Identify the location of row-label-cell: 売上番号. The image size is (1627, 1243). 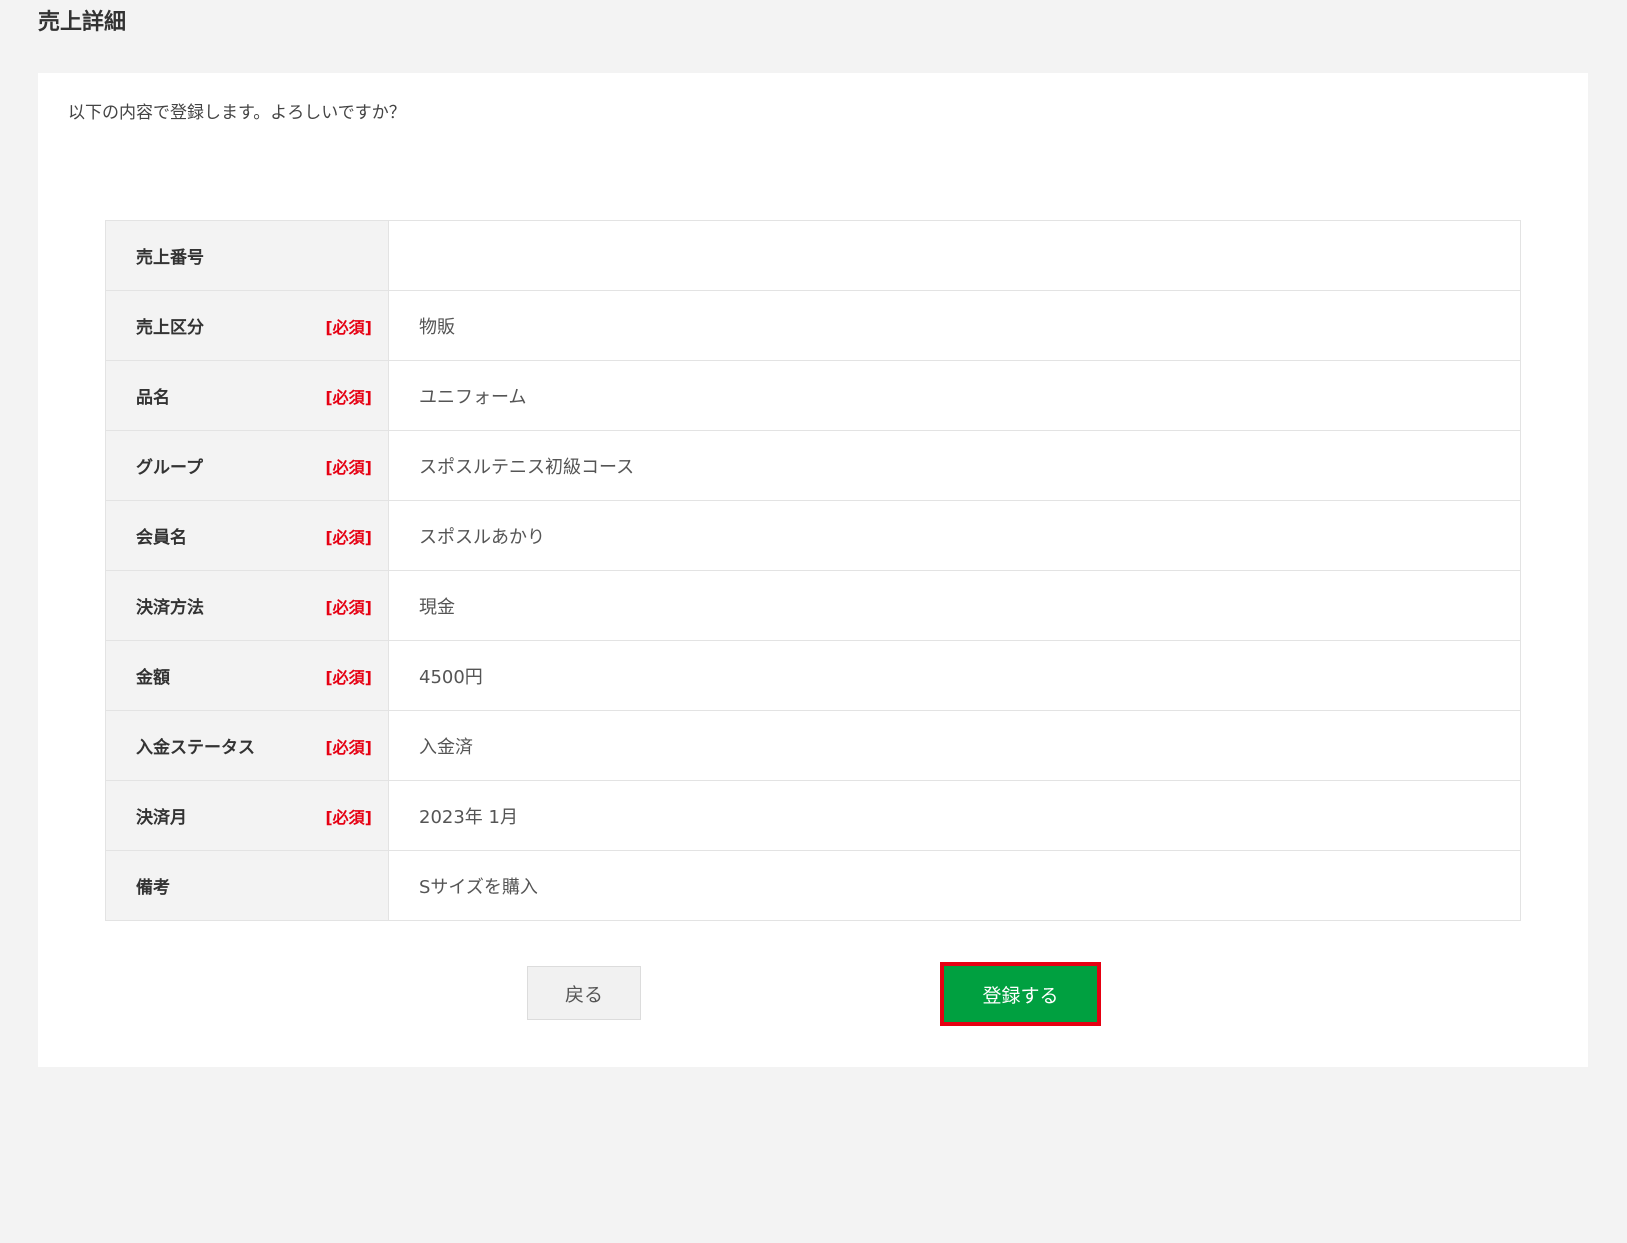
(247, 255).